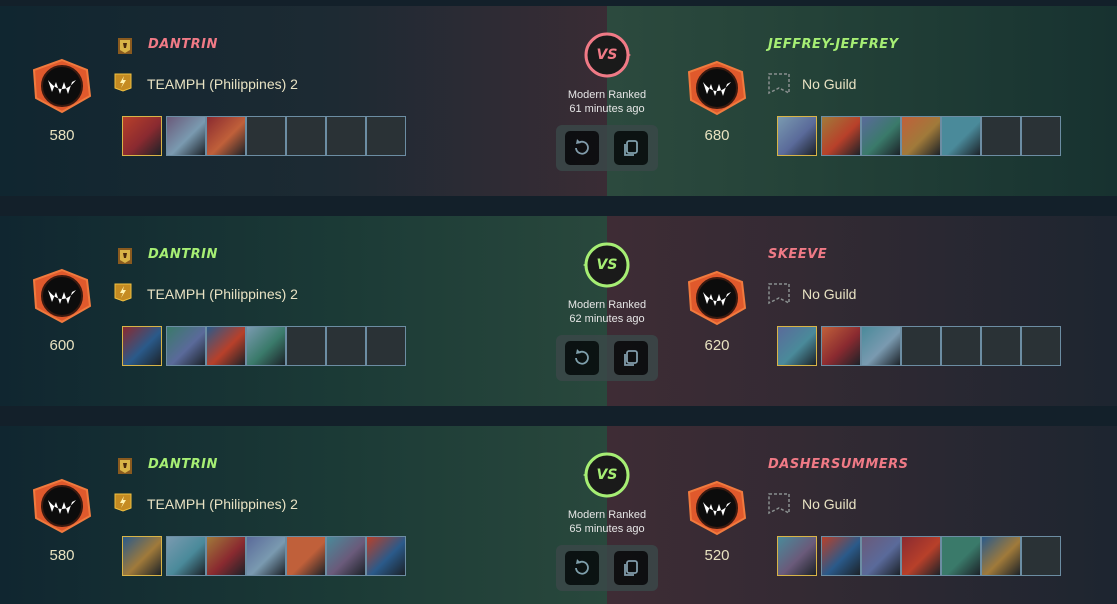 Image resolution: width=1117 pixels, height=604 pixels. Describe the element at coordinates (833, 44) in the screenshot. I see `opponent-name: JEFFREY-JEFFREY` at that location.